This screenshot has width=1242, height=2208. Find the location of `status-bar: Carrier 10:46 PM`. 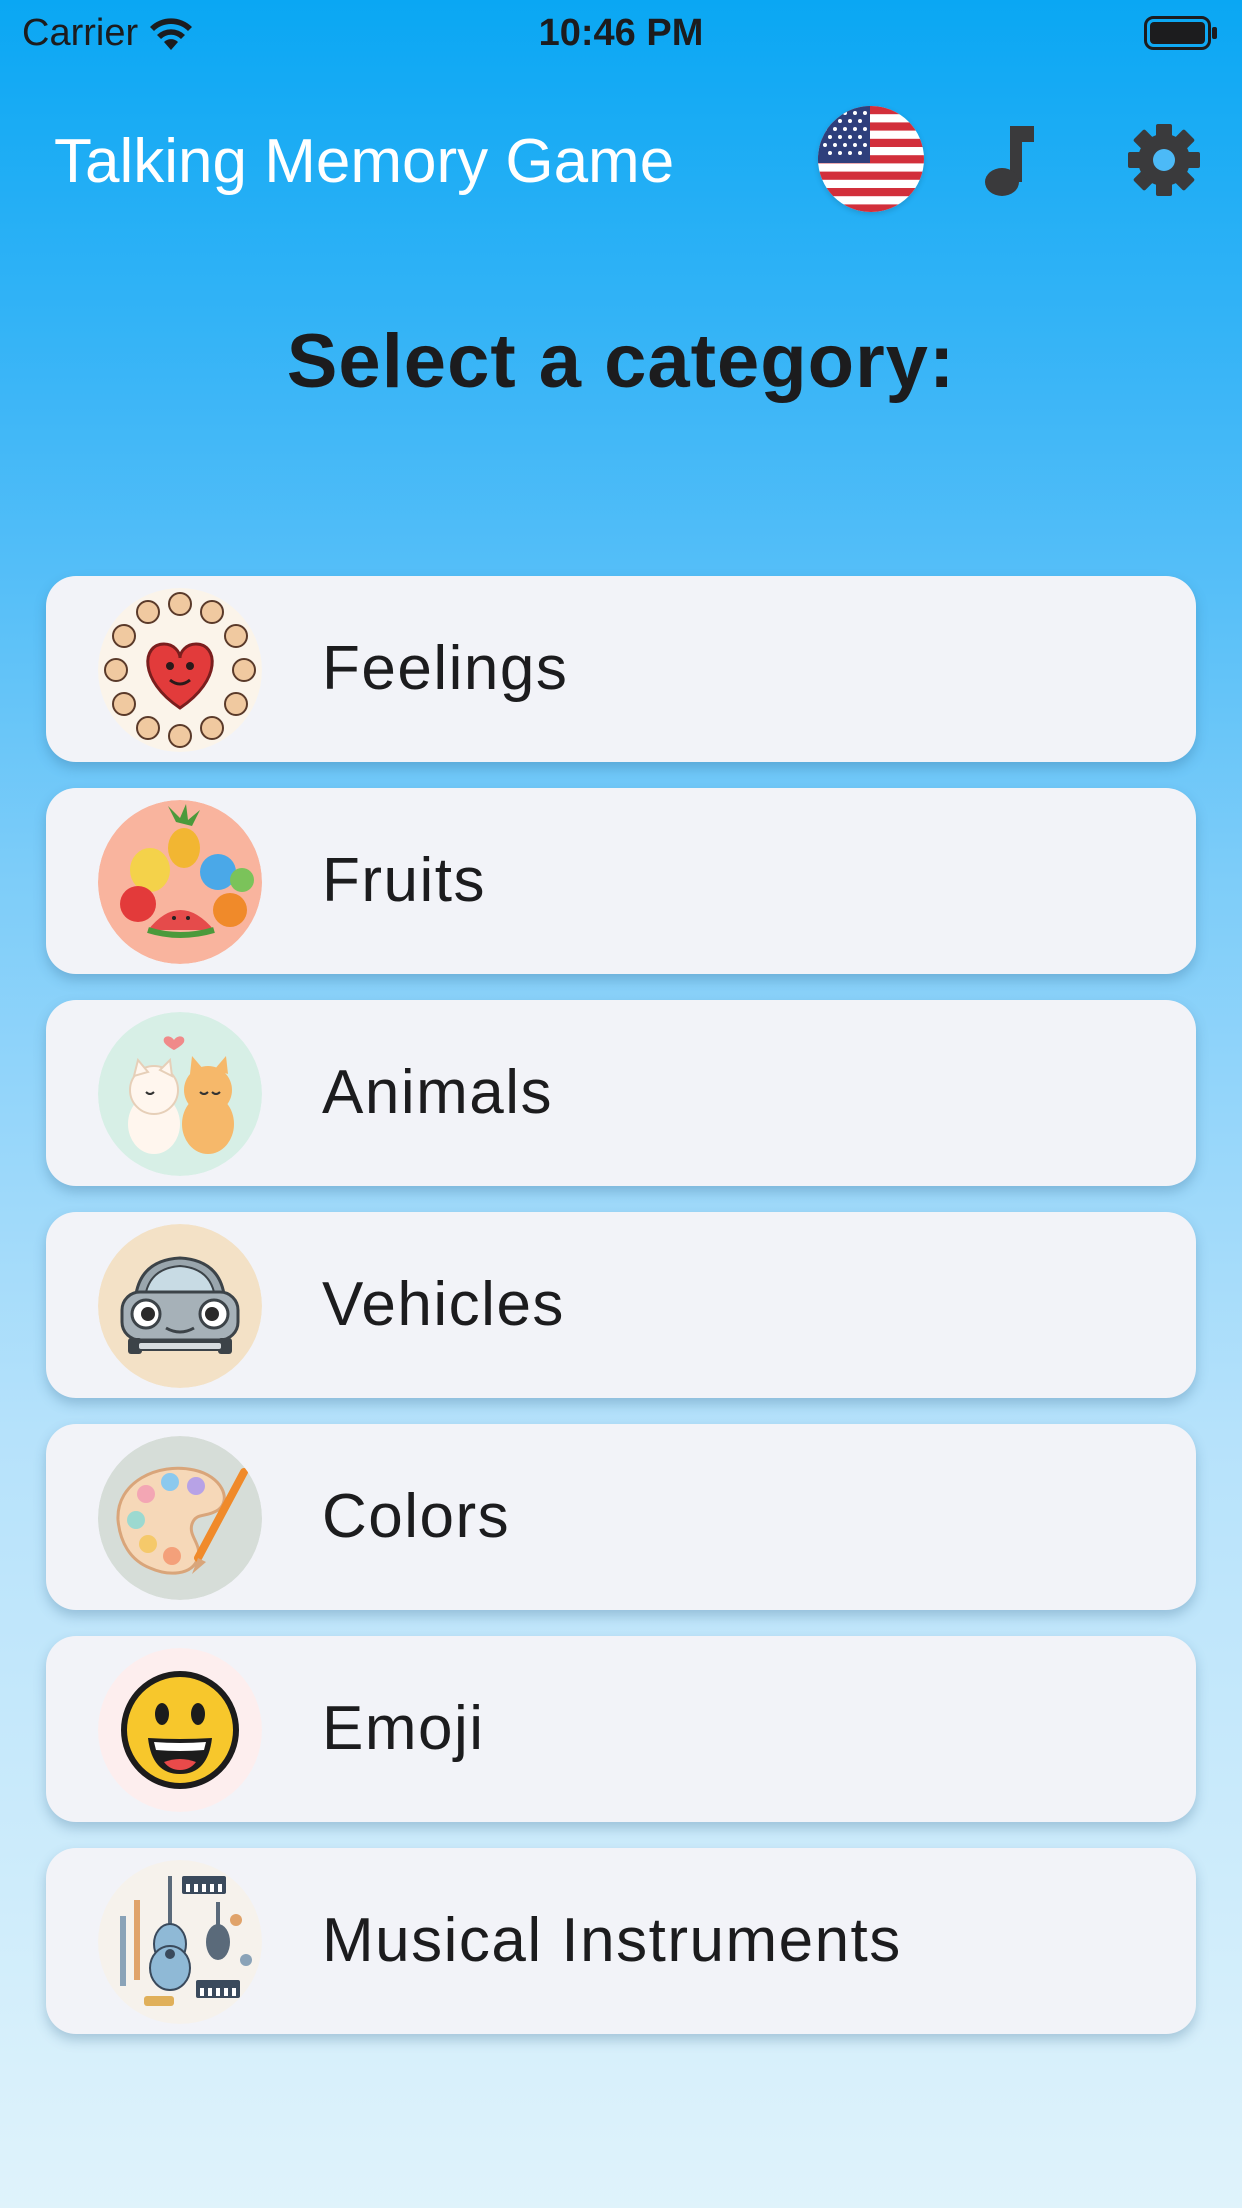

status-bar: Carrier 10:46 PM is located at coordinates (621, 35).